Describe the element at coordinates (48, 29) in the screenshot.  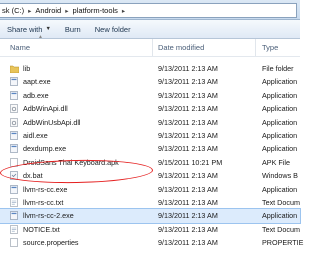
I see `chevron-down-icon: ▼` at that location.